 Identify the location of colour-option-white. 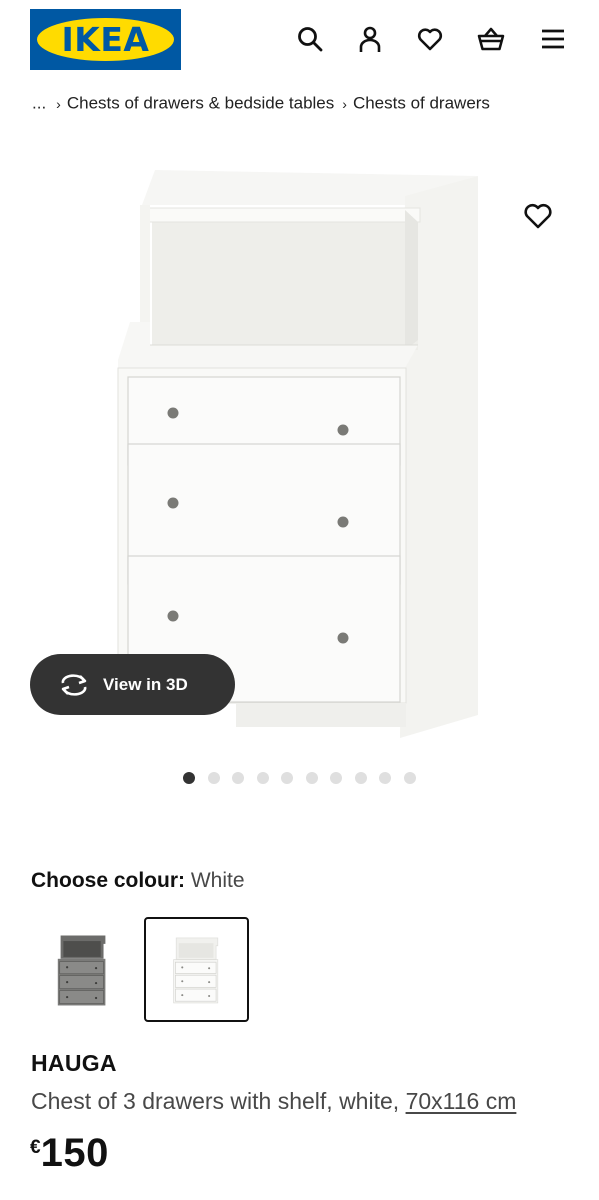
(196, 969).